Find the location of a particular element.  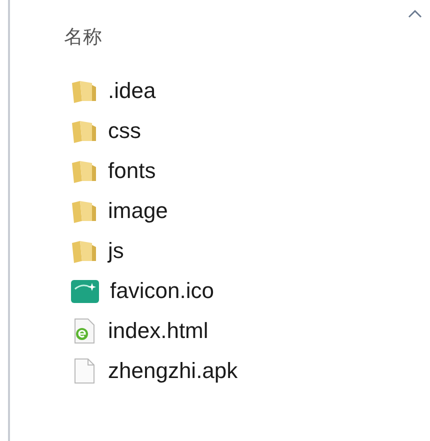

file-item: index.html is located at coordinates (136, 330).